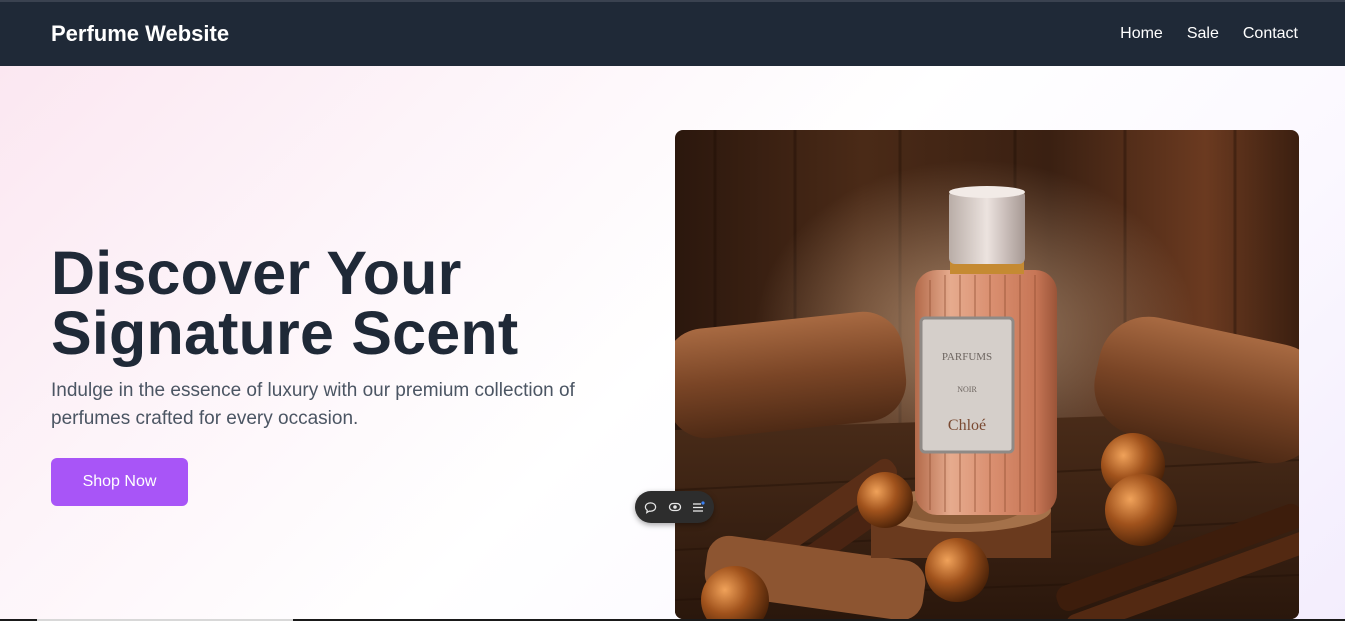  I want to click on nav-link-contact: Contact, so click(1270, 34).